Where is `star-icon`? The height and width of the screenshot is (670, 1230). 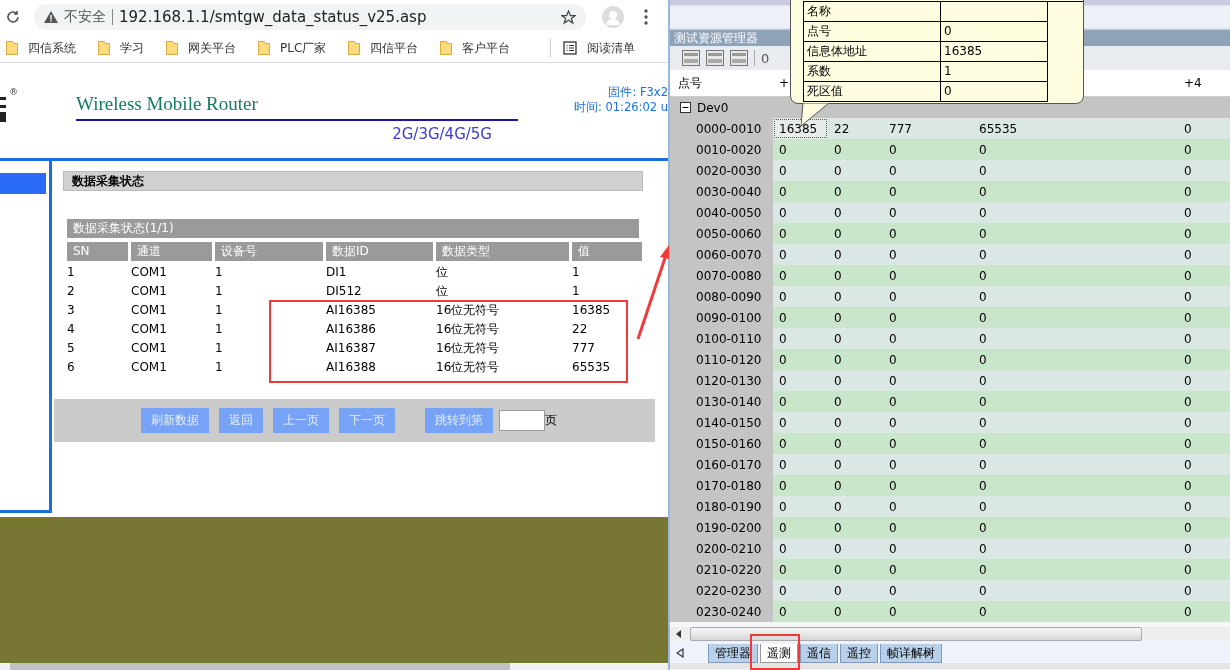 star-icon is located at coordinates (568, 17).